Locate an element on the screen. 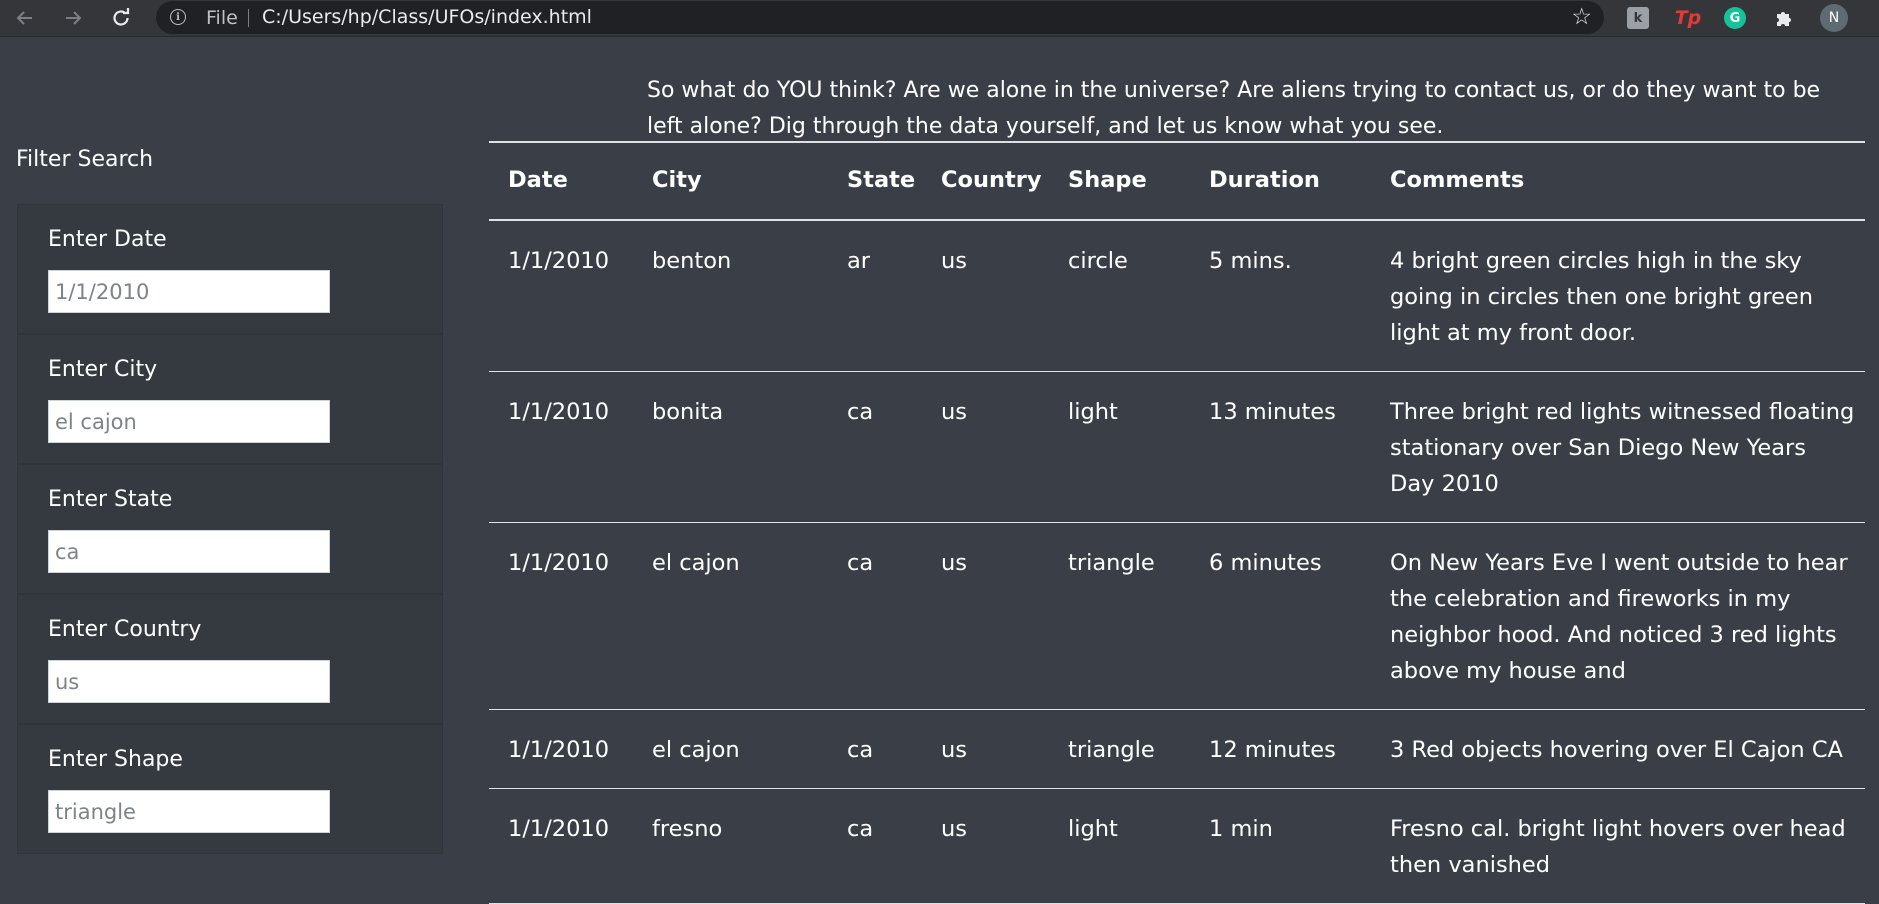 This screenshot has width=1879, height=904. filter-item-date: Enter Date is located at coordinates (230, 269).